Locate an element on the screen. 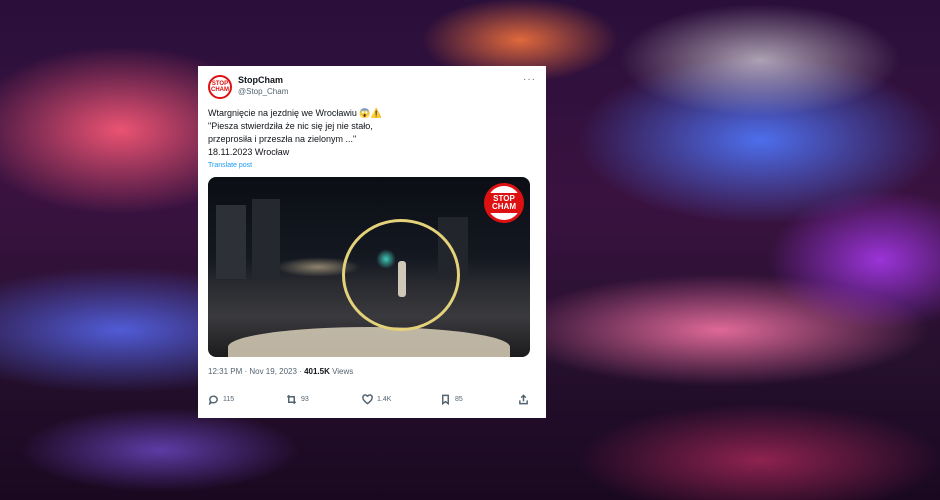 The image size is (940, 500). like-button: 1.4K is located at coordinates (401, 399).